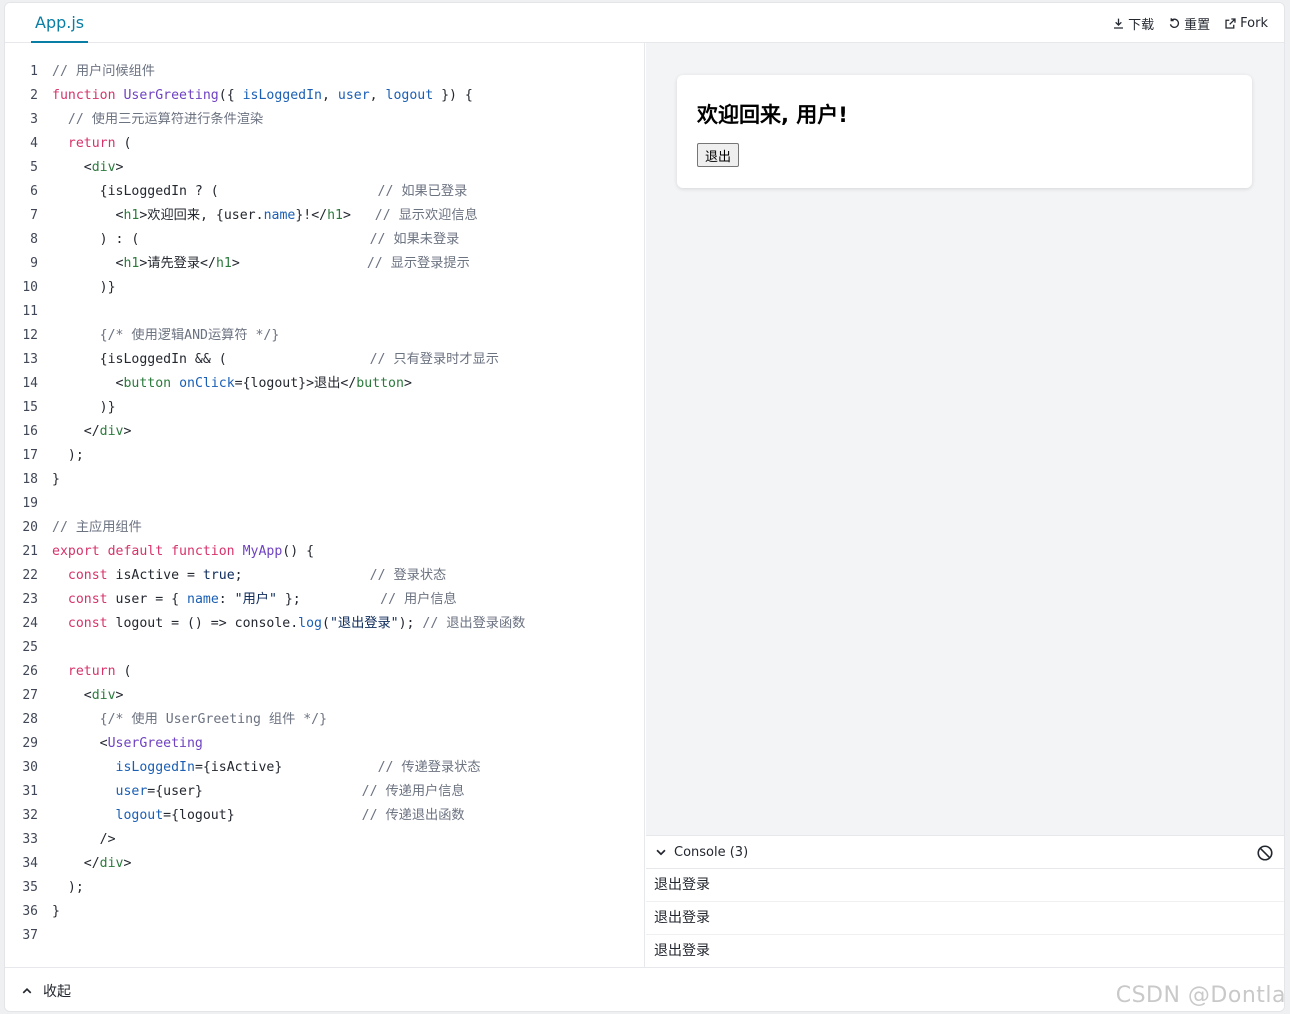  I want to click on line-number: 23, so click(30, 599).